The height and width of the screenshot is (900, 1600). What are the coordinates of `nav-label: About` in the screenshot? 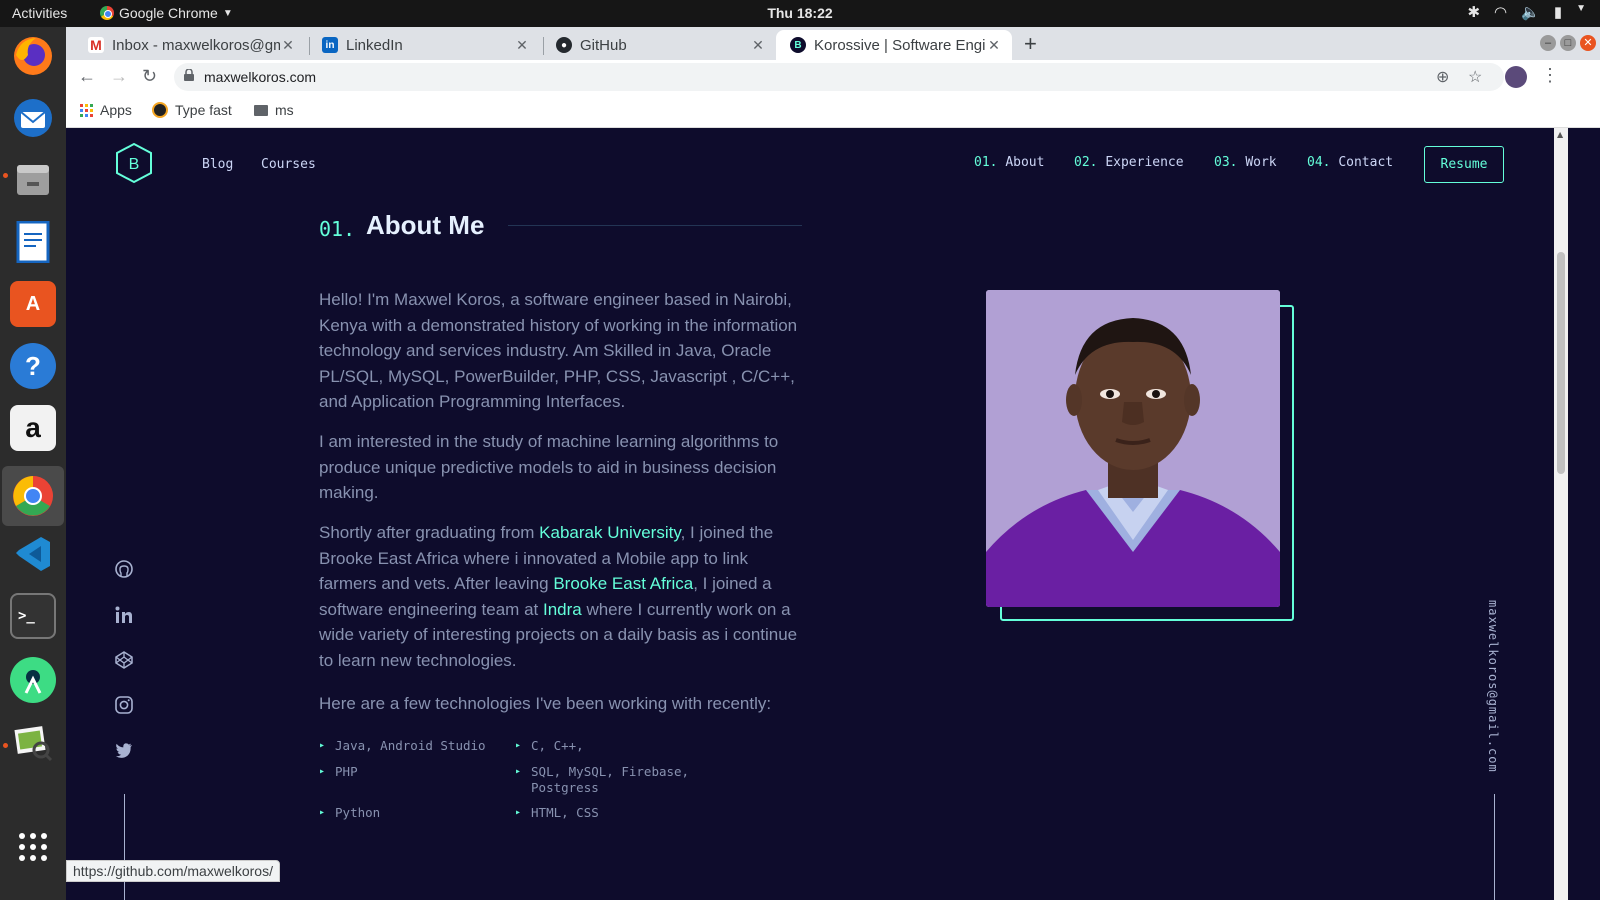 It's located at (1025, 162).